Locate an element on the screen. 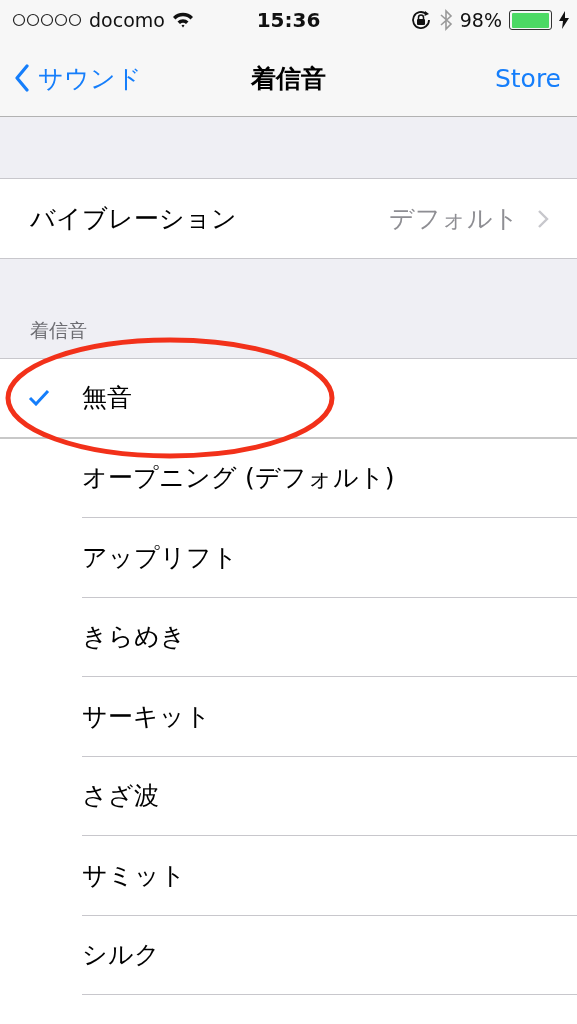 This screenshot has height=1024, width=577. ringtone-label: サーキット is located at coordinates (146, 716).